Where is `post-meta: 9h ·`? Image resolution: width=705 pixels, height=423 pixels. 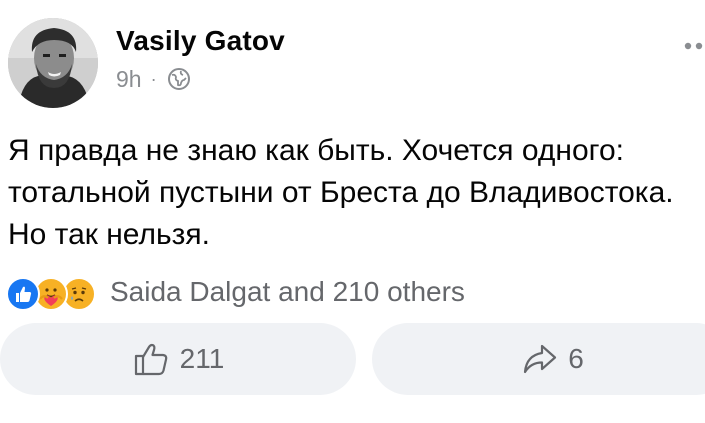 post-meta: 9h · is located at coordinates (153, 79).